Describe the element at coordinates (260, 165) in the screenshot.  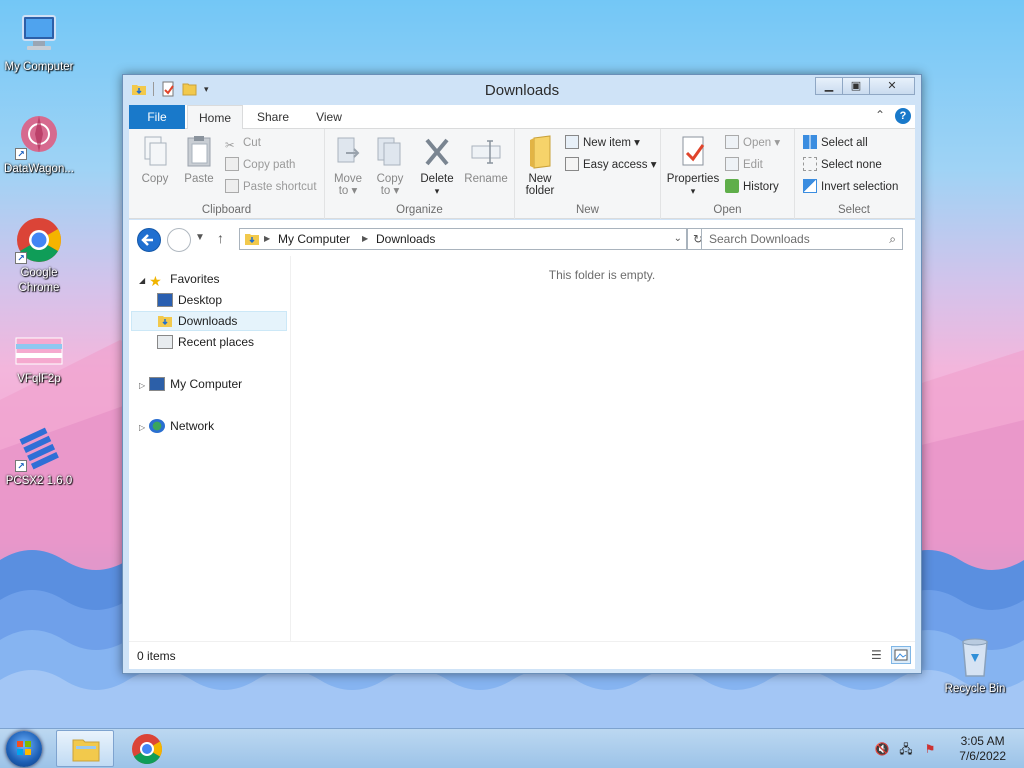
I see `copy-path-button: Copy path` at that location.